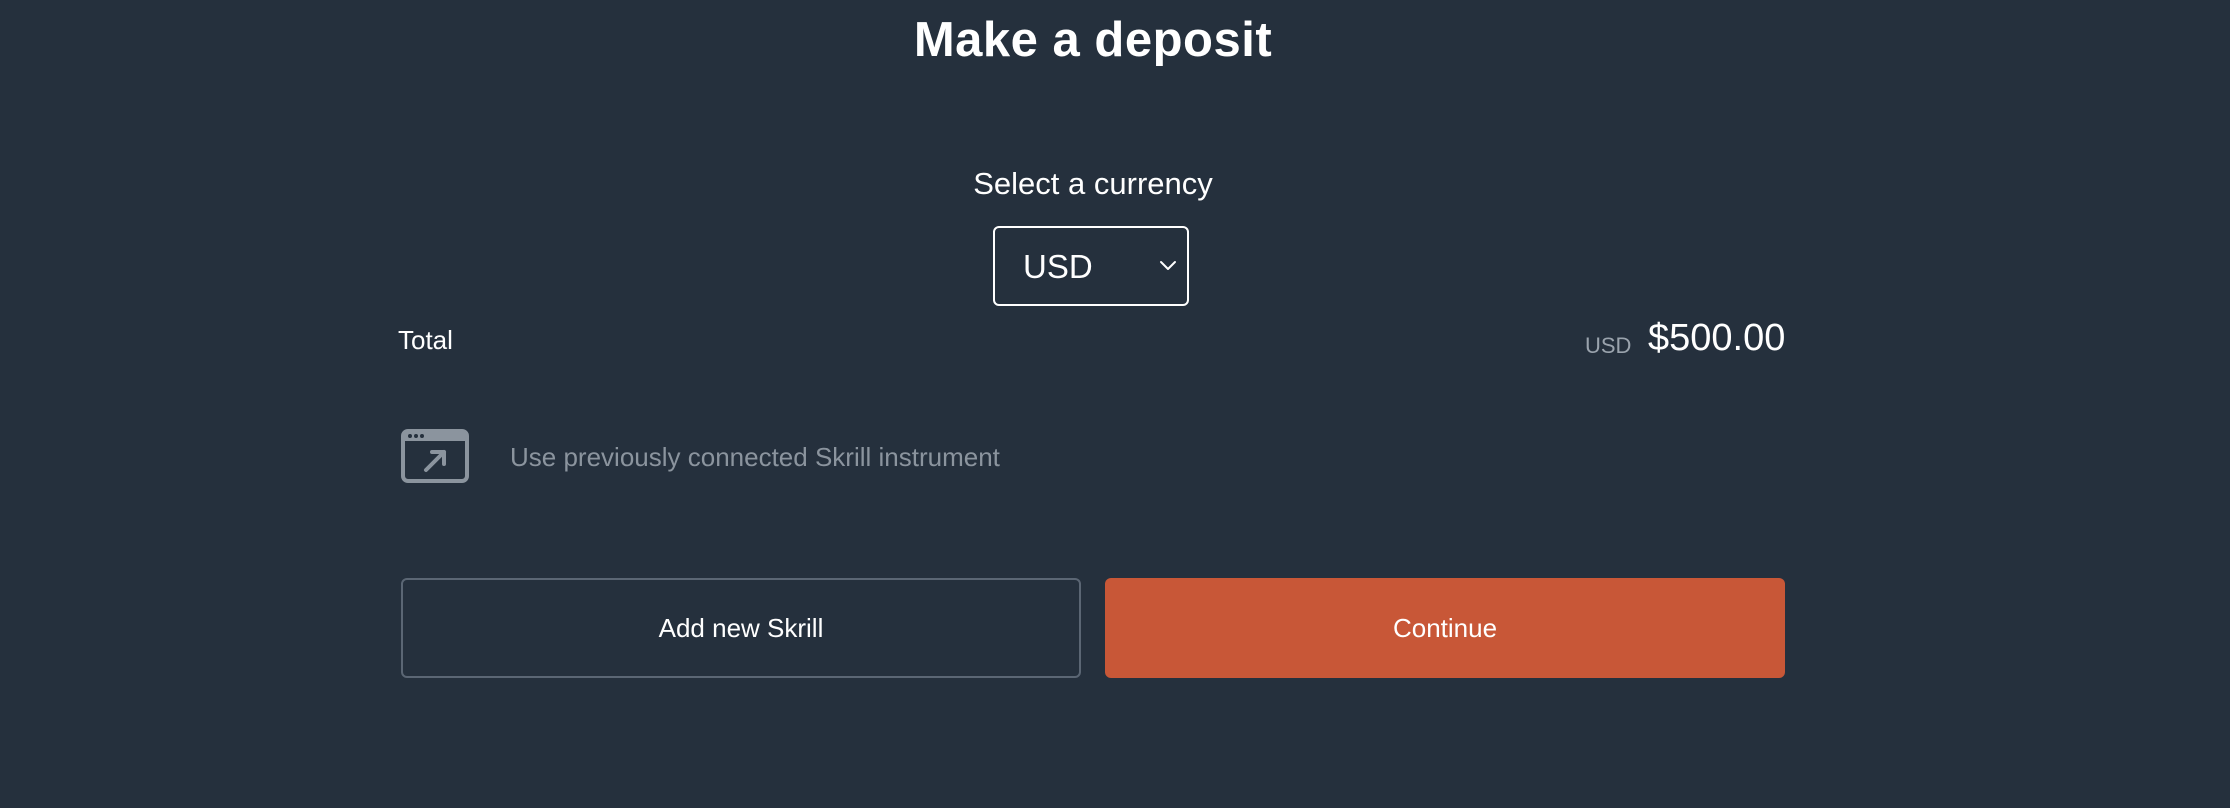 The image size is (2230, 808). I want to click on chevron-down-icon, so click(1168, 265).